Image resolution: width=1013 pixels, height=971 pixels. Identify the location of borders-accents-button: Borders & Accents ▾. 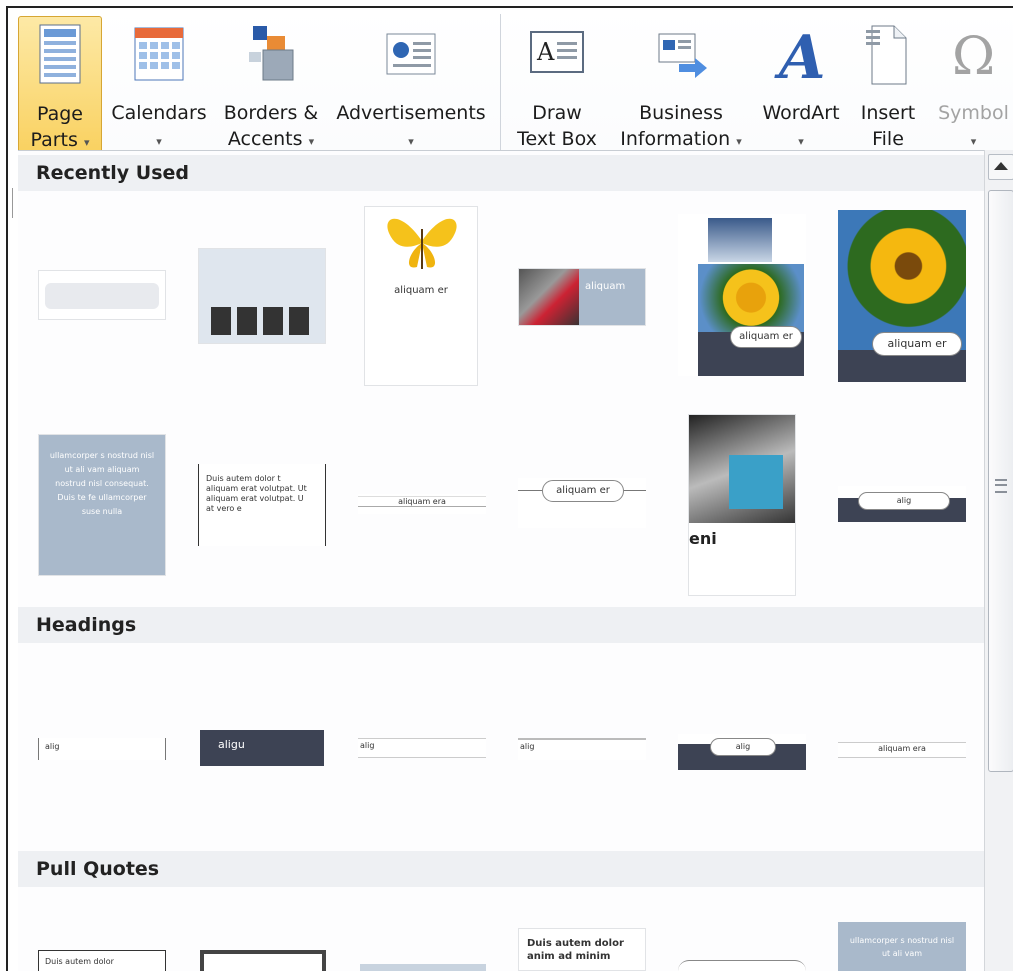
(271, 84).